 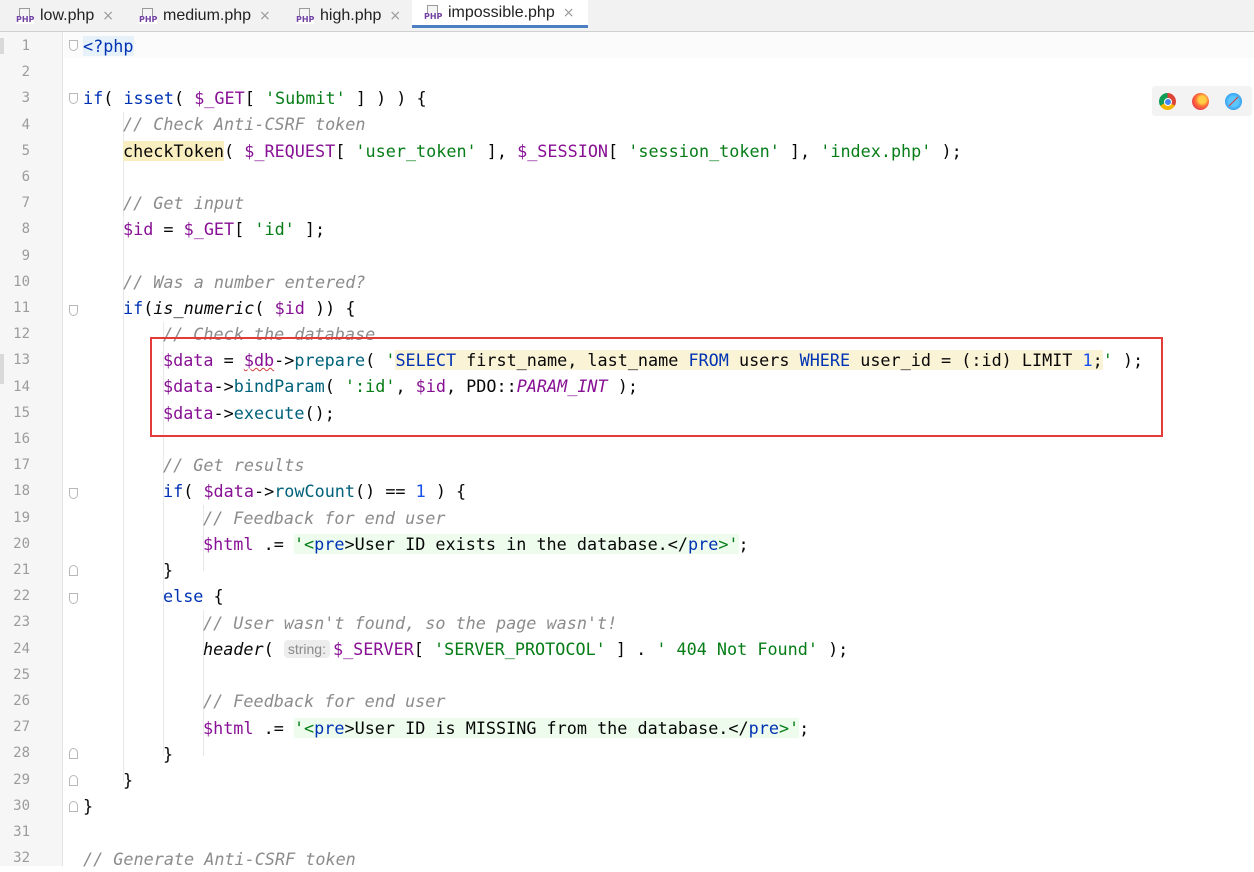 What do you see at coordinates (21, 517) in the screenshot?
I see `line-number: 19` at bounding box center [21, 517].